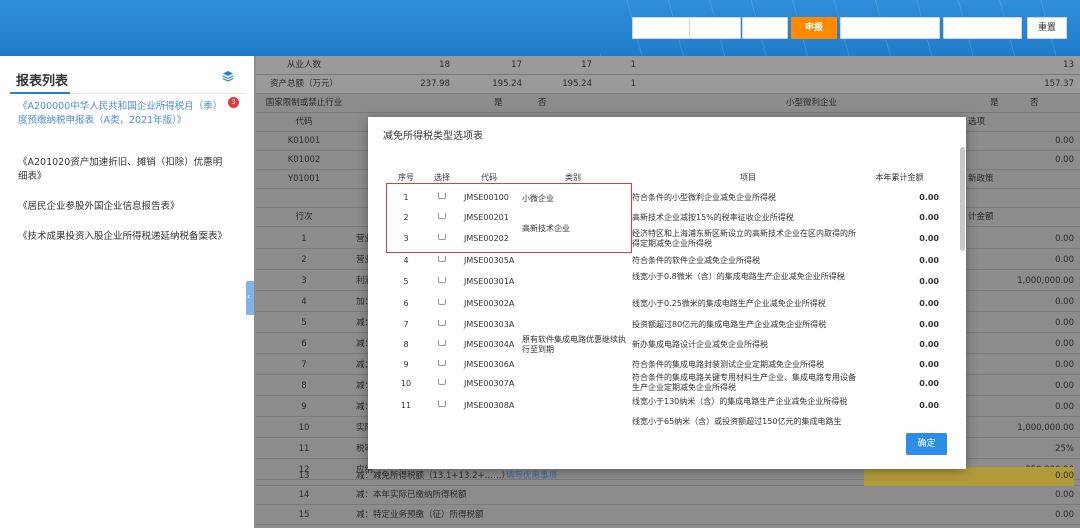 Image resolution: width=1080 pixels, height=528 pixels. What do you see at coordinates (814, 28) in the screenshot?
I see `submit-button: 申报` at bounding box center [814, 28].